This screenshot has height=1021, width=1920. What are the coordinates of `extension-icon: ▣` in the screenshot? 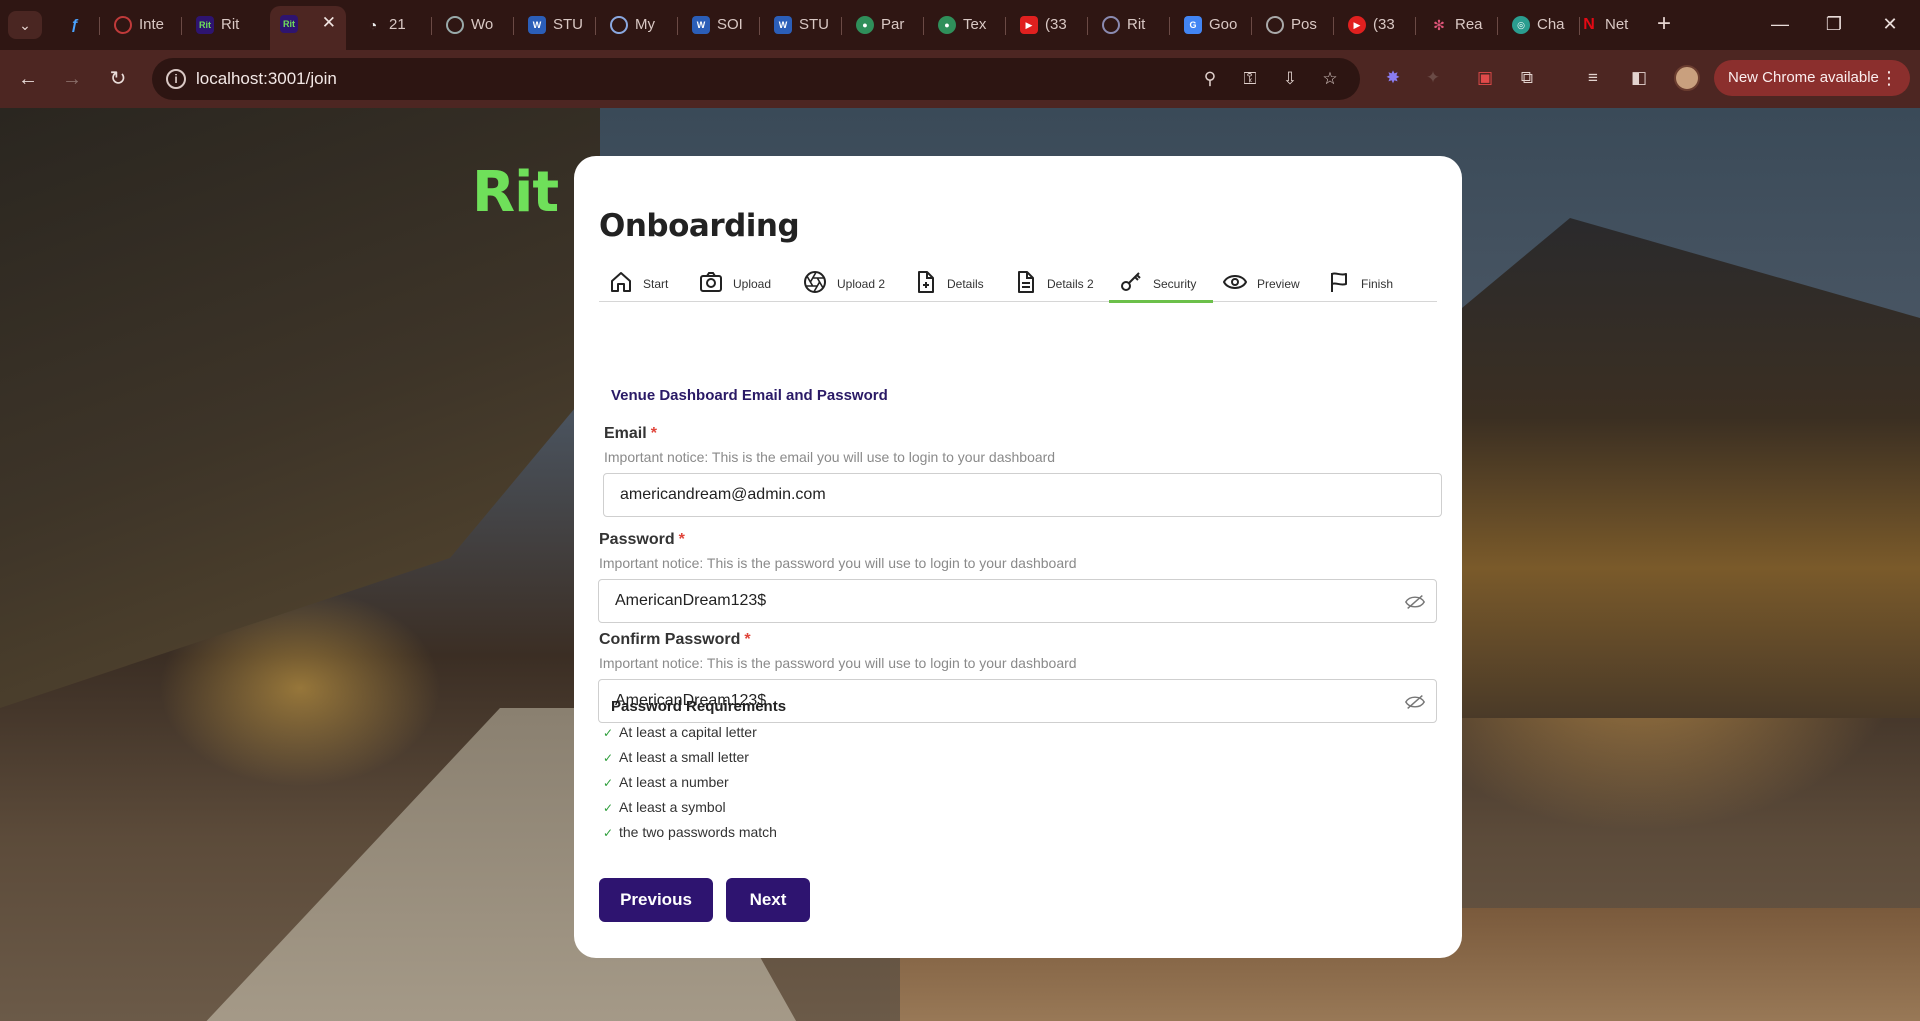 It's located at (1485, 78).